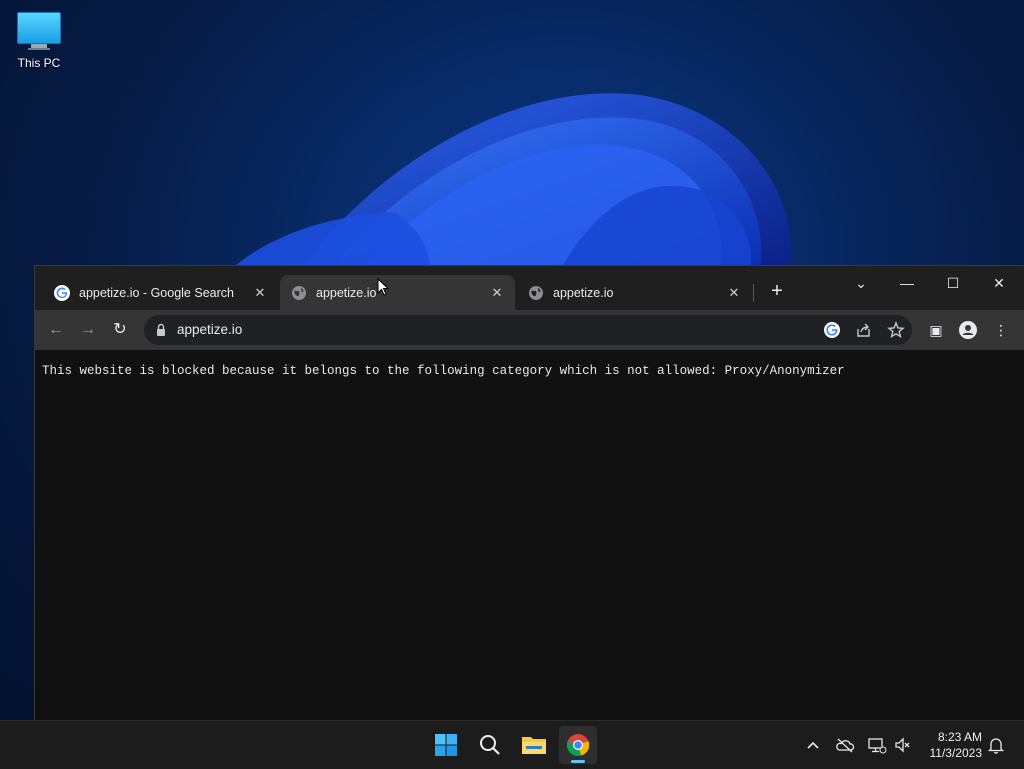 This screenshot has width=1024, height=769. What do you see at coordinates (209, 329) in the screenshot?
I see `url-text: appetize.io` at bounding box center [209, 329].